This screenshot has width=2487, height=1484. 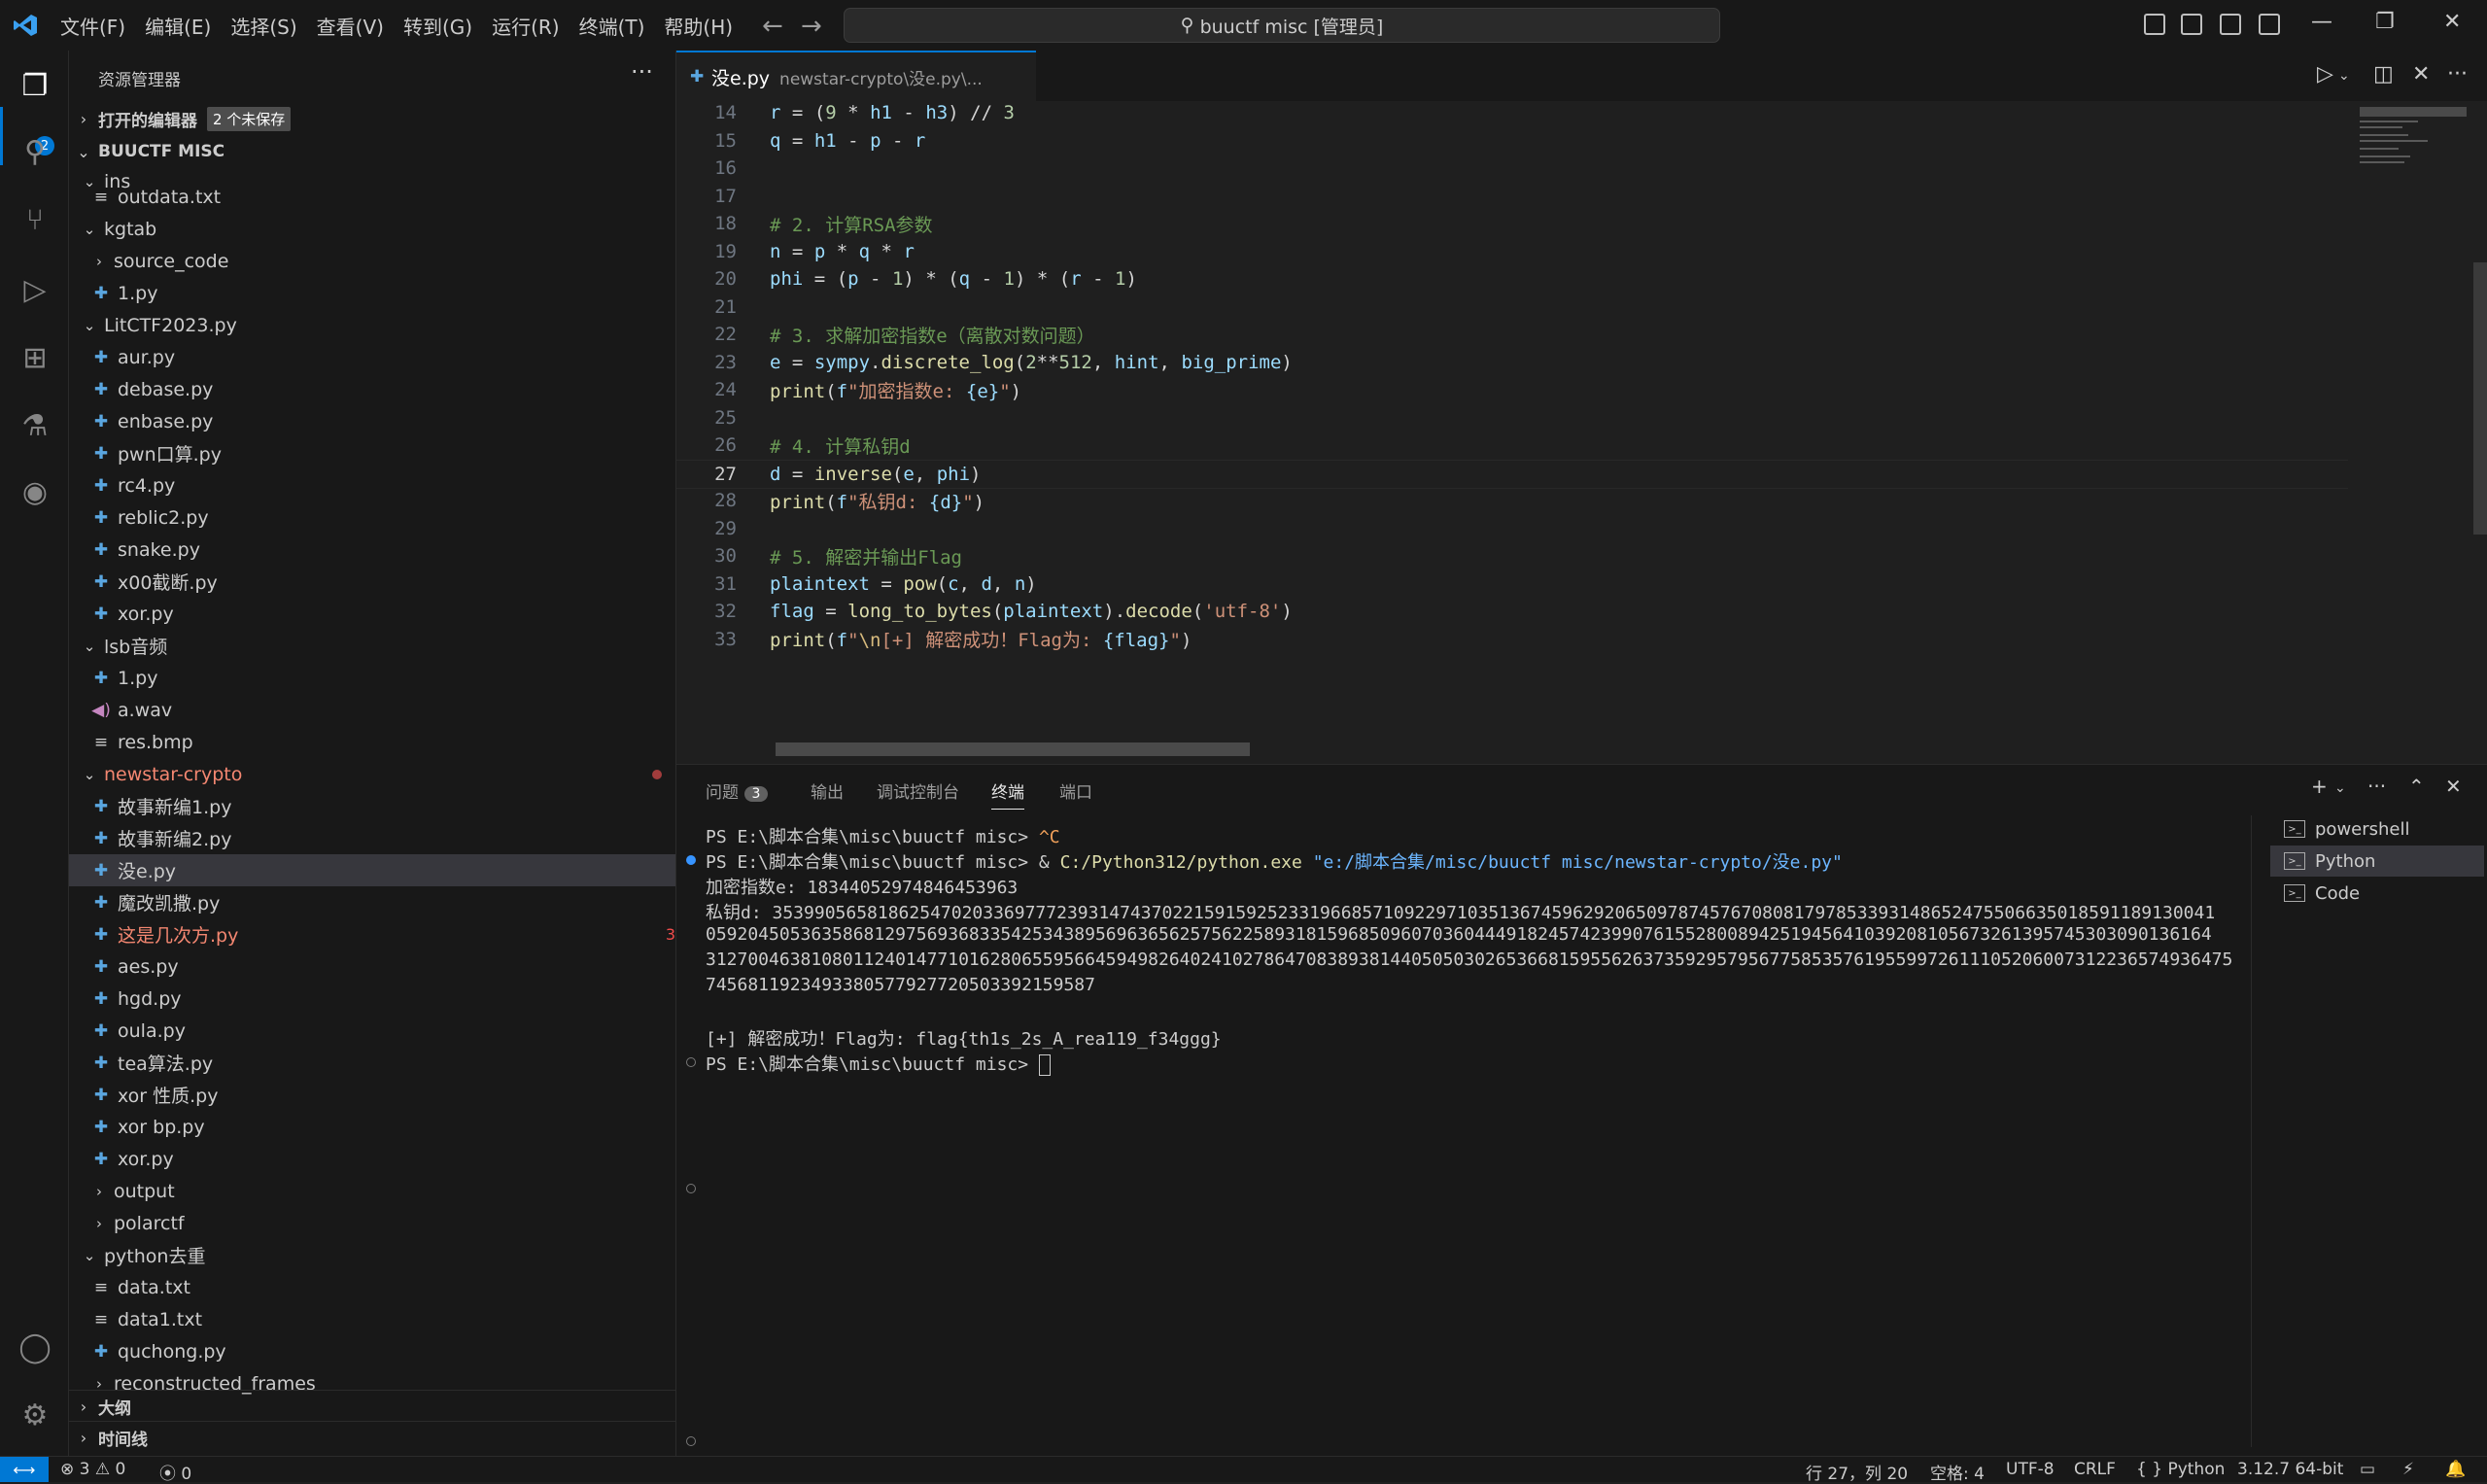 I want to click on close-window-icon: ✕, so click(x=2452, y=22).